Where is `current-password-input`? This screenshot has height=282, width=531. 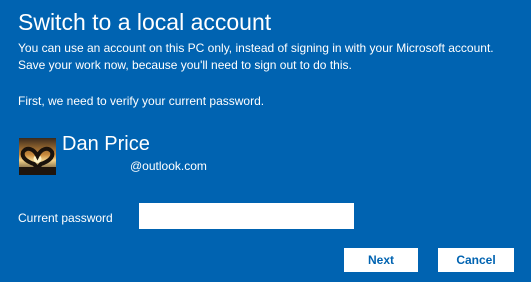 current-password-input is located at coordinates (246, 216).